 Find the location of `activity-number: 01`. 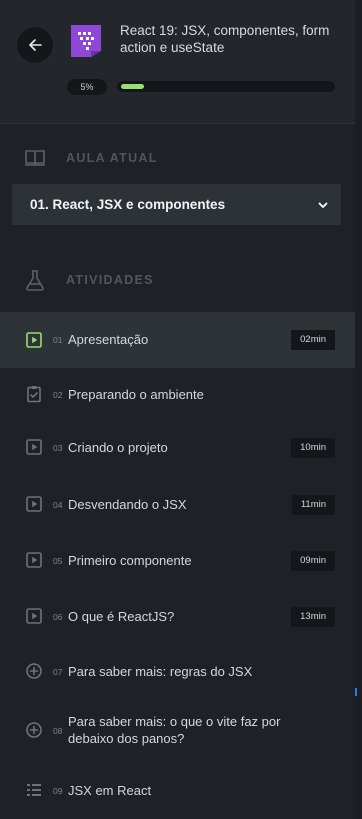

activity-number: 01 is located at coordinates (58, 340).